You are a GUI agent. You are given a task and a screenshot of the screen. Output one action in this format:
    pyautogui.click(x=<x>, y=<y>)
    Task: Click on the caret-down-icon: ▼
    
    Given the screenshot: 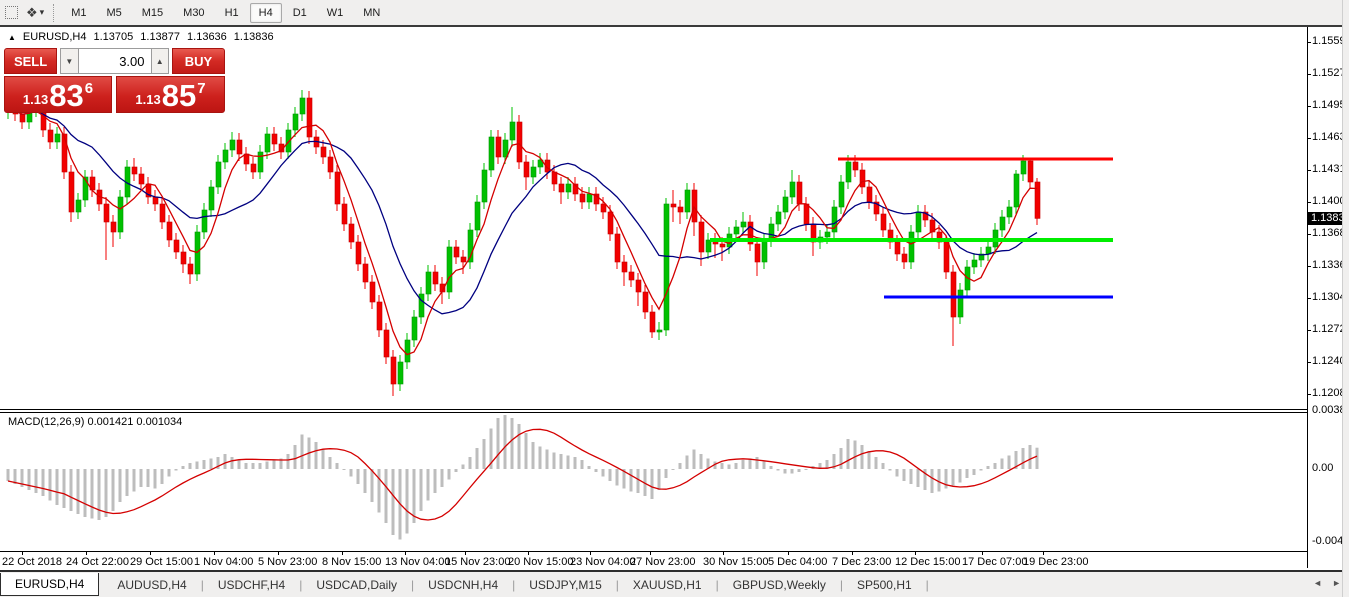 What is the action you would take?
    pyautogui.click(x=69, y=61)
    